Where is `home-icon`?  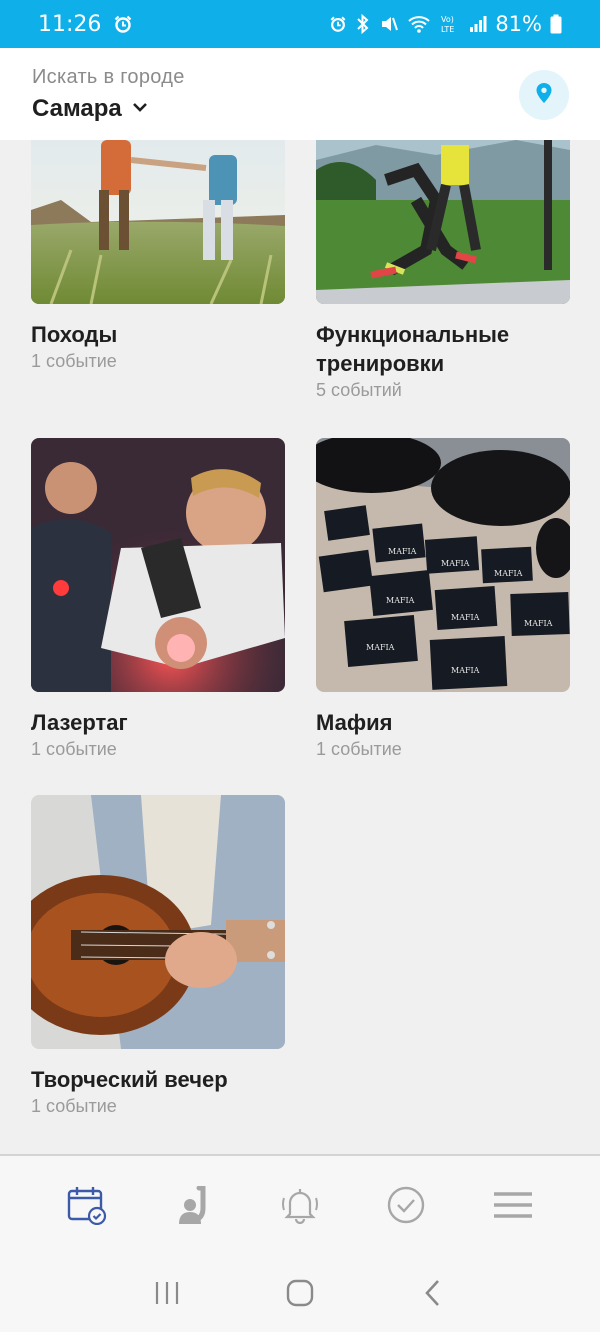 home-icon is located at coordinates (300, 1295).